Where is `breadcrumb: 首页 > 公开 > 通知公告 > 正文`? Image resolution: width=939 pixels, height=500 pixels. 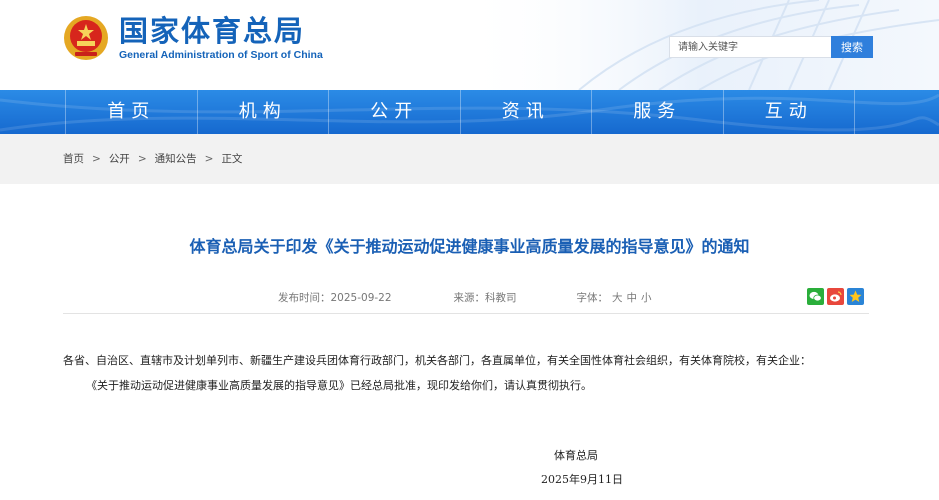 breadcrumb: 首页 > 公开 > 通知公告 > 正文 is located at coordinates (152, 158).